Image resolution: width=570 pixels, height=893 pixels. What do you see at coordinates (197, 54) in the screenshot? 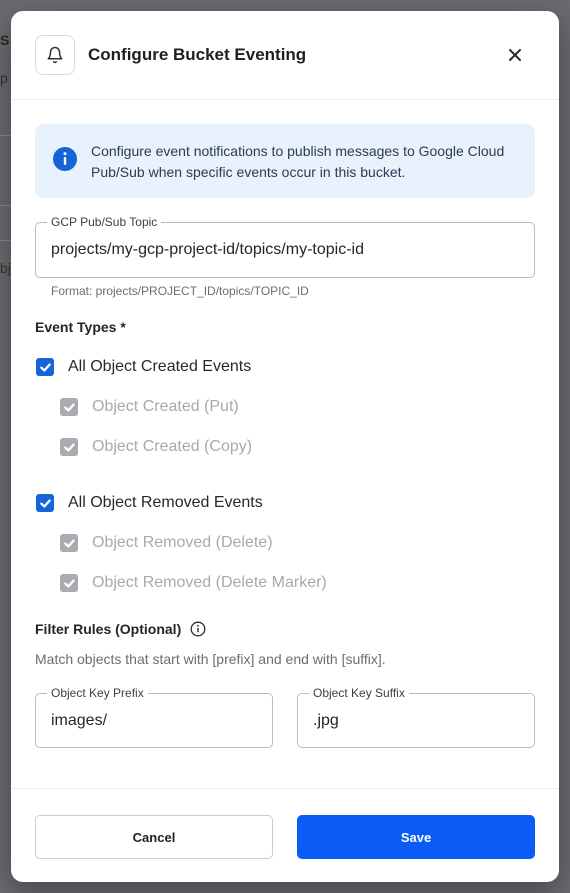
I see `dialog-title: Configure Bucket Eventing` at bounding box center [197, 54].